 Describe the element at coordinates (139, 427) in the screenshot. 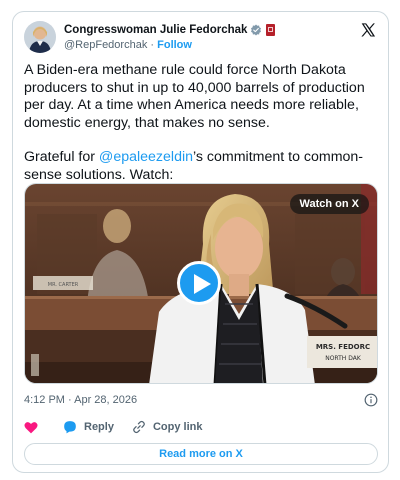

I see `link-icon` at that location.